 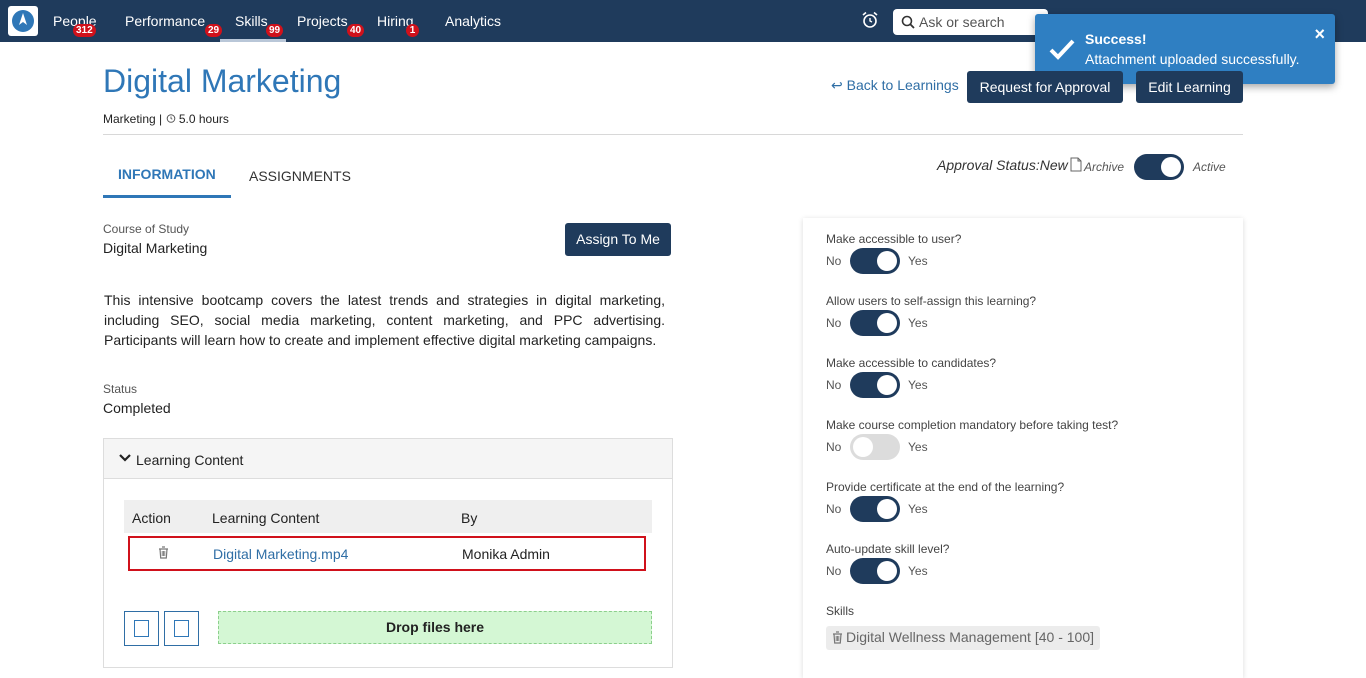 What do you see at coordinates (875, 323) in the screenshot?
I see `toggle-self-assign` at bounding box center [875, 323].